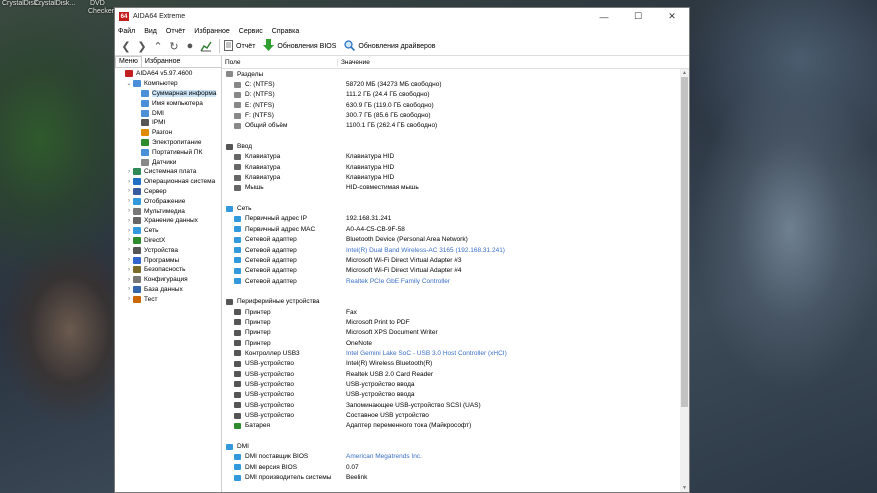 The width and height of the screenshot is (877, 493). What do you see at coordinates (168, 211) in the screenshot?
I see `tree-item: › Мультимедиа` at bounding box center [168, 211].